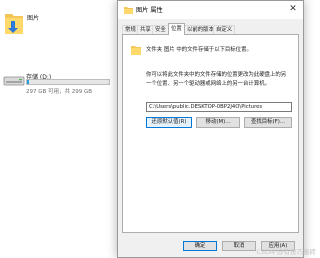  Describe the element at coordinates (59, 92) in the screenshot. I see `drive-free-text: 297 GB 可用，共 299 GB` at that location.